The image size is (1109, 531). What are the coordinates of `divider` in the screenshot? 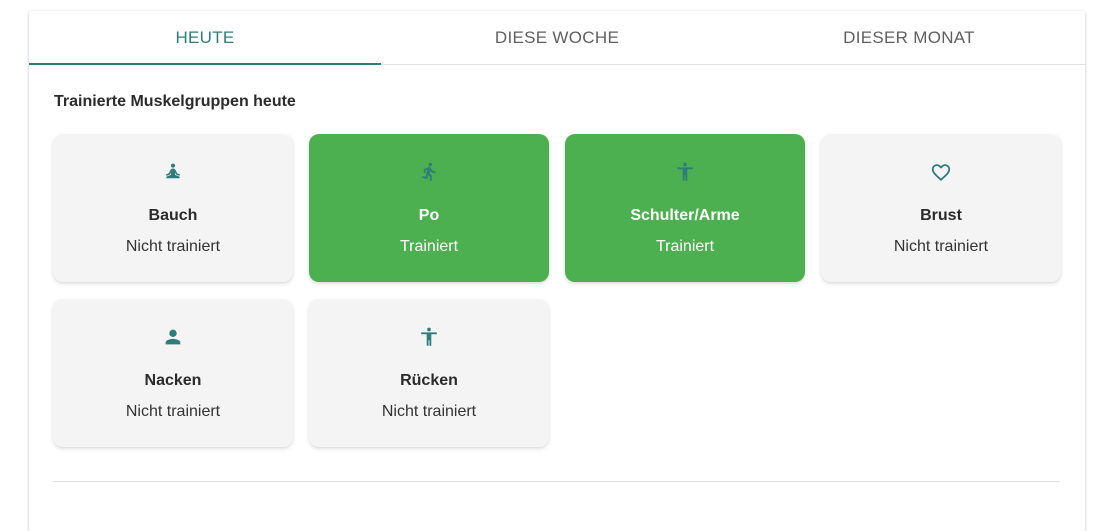 It's located at (556, 481).